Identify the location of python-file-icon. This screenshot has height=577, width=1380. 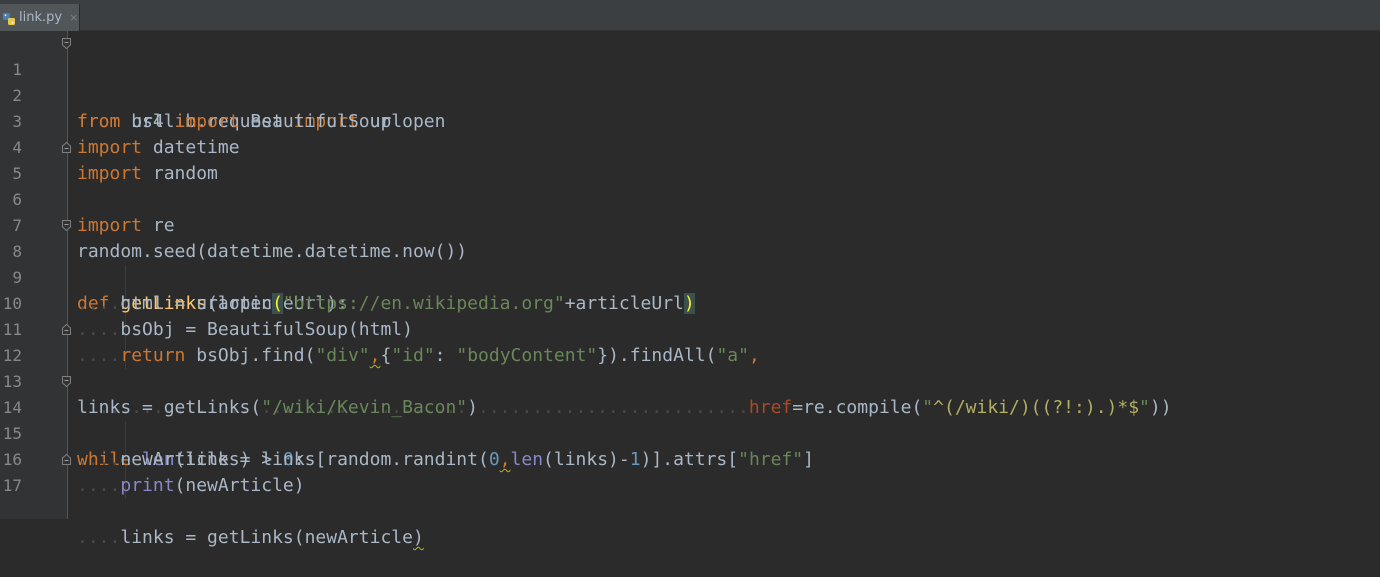
(9, 18).